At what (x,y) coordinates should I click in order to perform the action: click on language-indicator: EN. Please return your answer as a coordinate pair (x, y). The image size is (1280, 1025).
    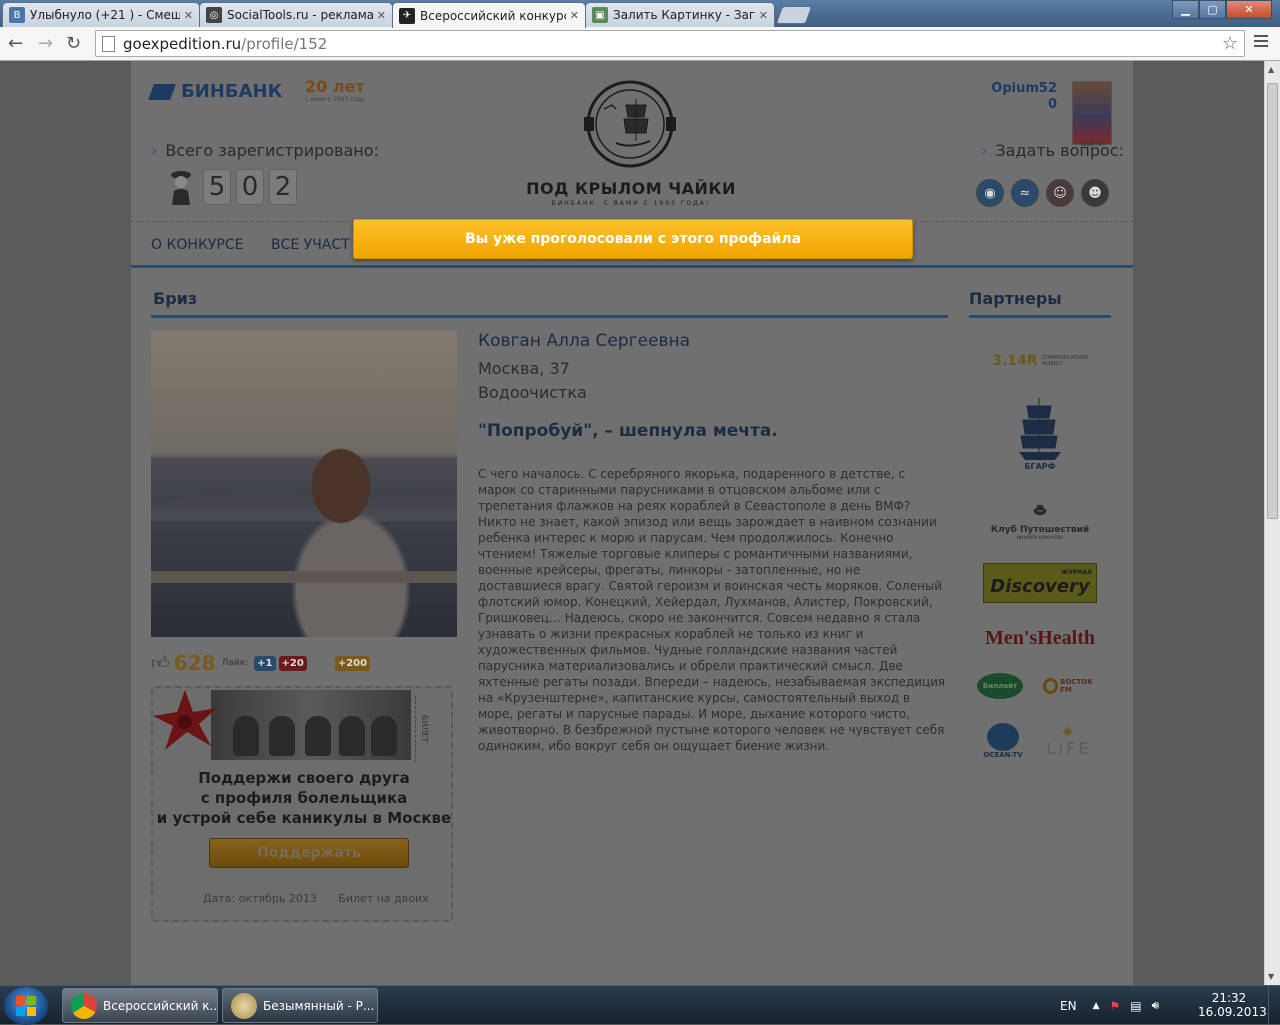
    Looking at the image, I should click on (1068, 1006).